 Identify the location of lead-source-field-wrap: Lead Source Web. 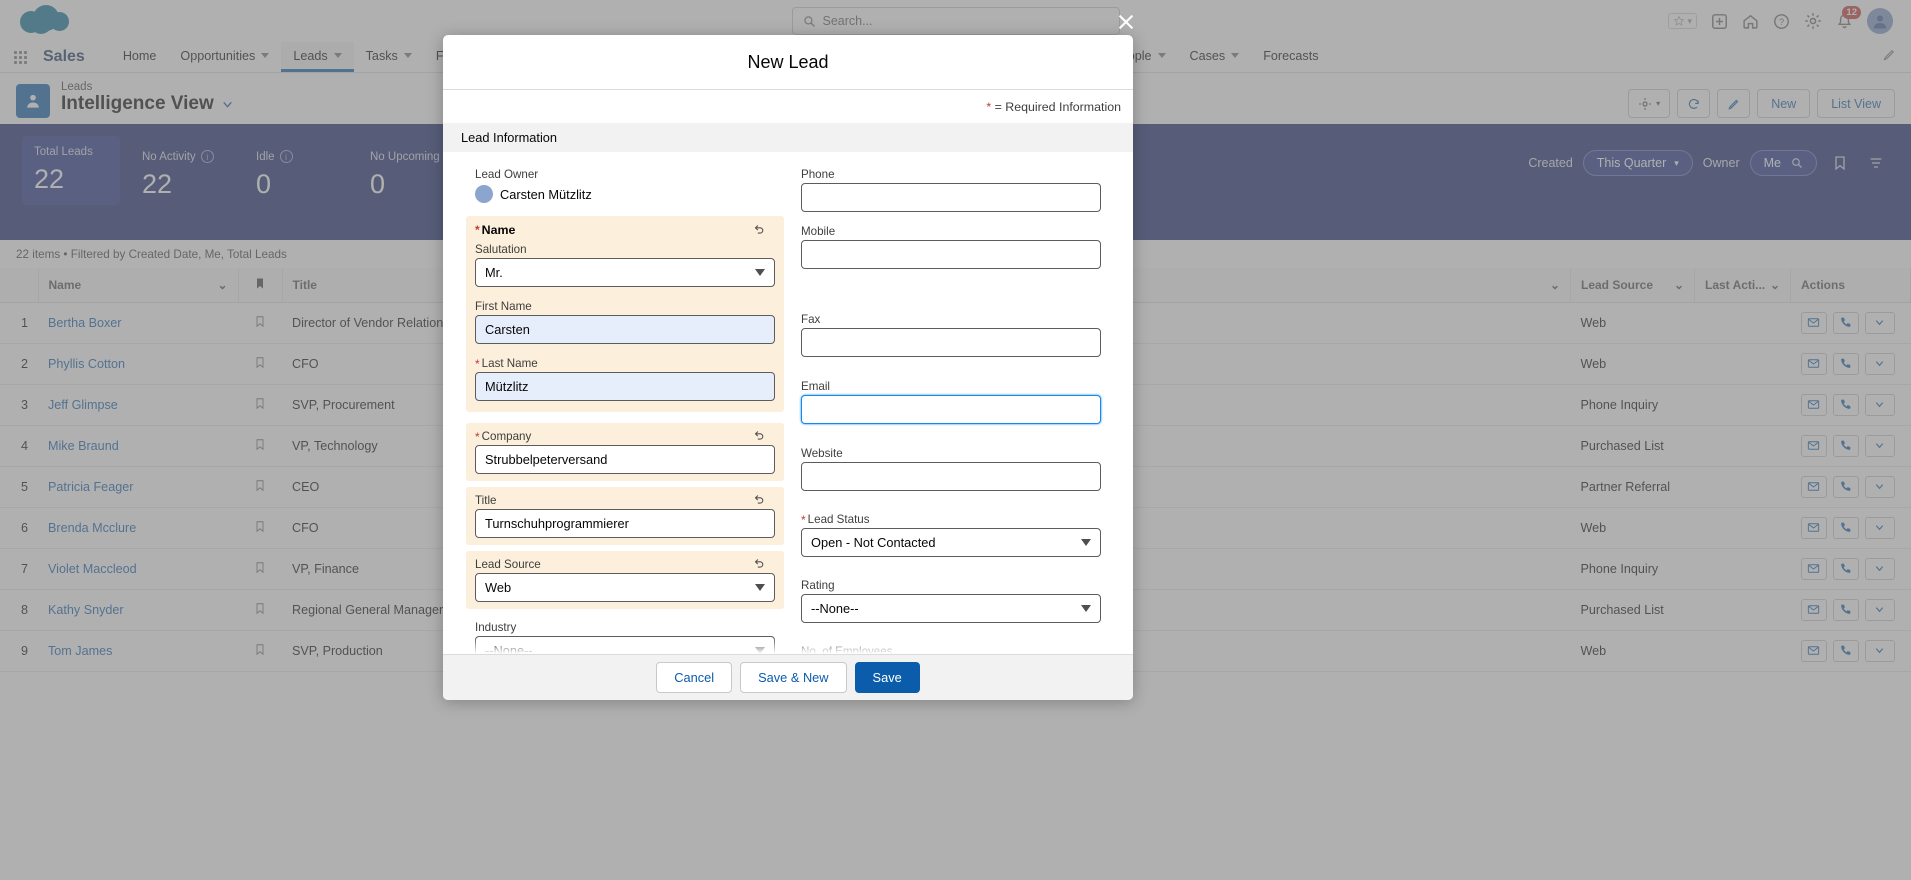
(625, 580).